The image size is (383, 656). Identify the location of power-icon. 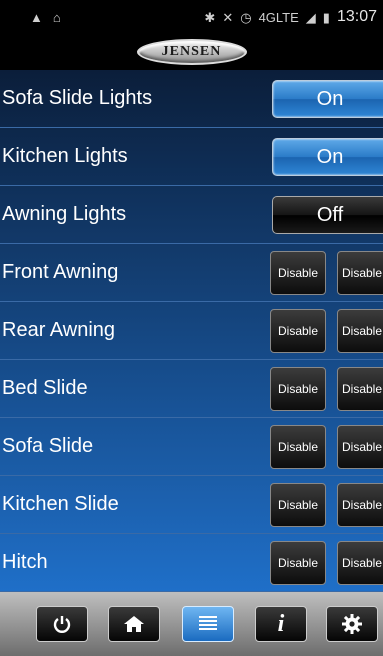
(62, 624).